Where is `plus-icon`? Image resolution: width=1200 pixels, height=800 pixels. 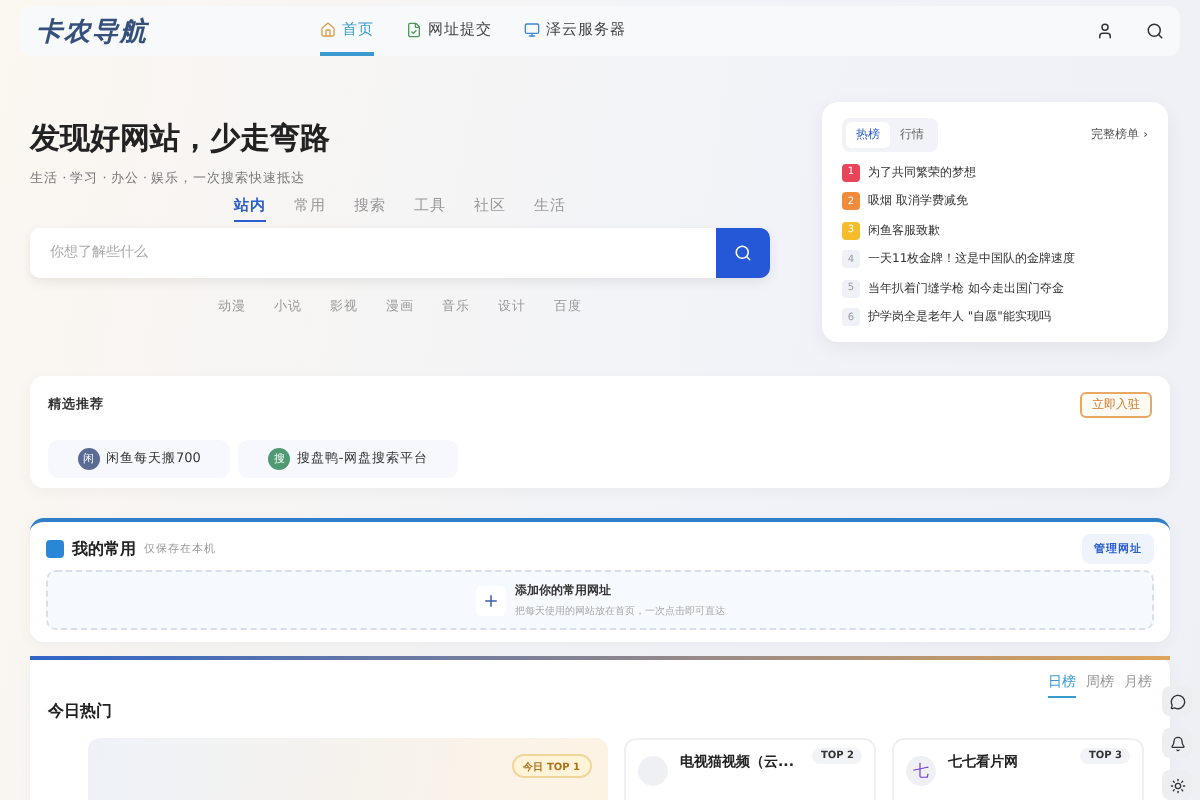
plus-icon is located at coordinates (490, 600).